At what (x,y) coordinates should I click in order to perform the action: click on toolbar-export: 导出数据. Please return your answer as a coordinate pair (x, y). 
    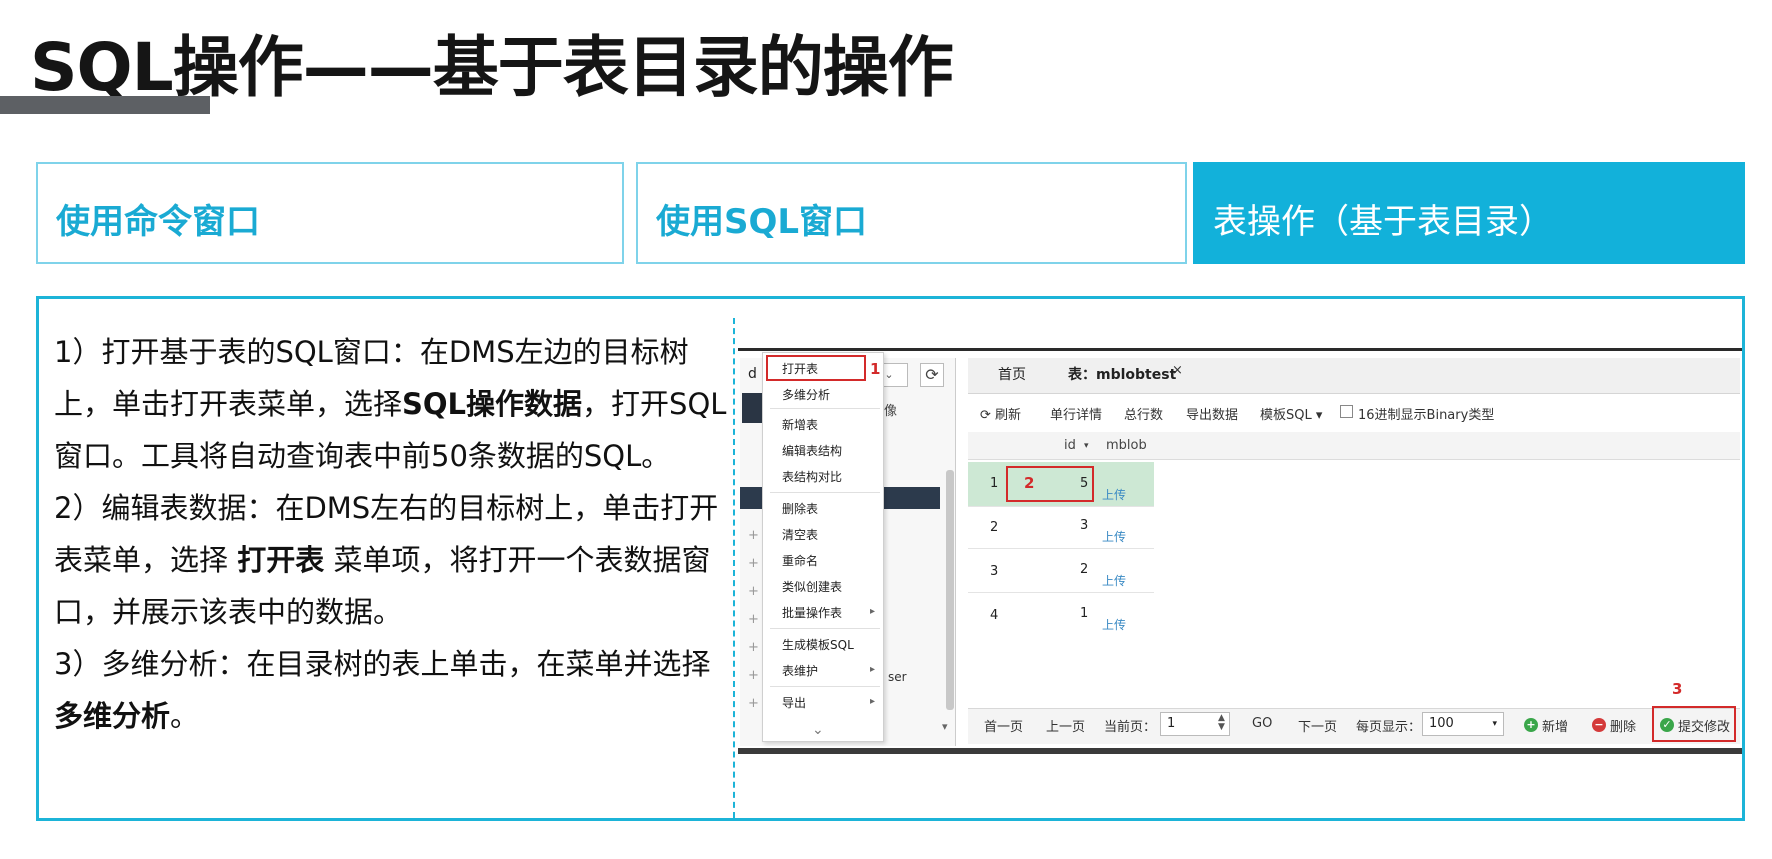
    Looking at the image, I should click on (1212, 413).